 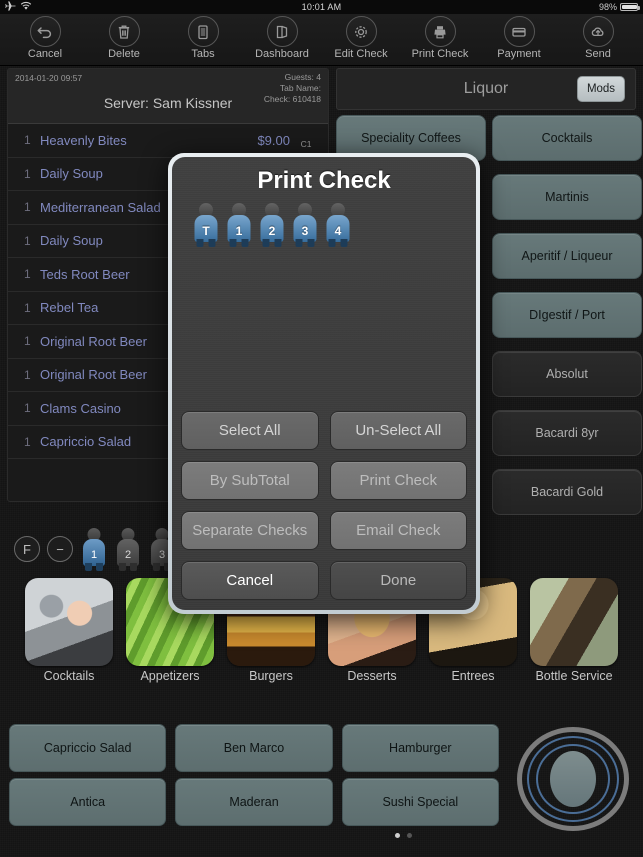 What do you see at coordinates (440, 31) in the screenshot?
I see `printer-icon` at bounding box center [440, 31].